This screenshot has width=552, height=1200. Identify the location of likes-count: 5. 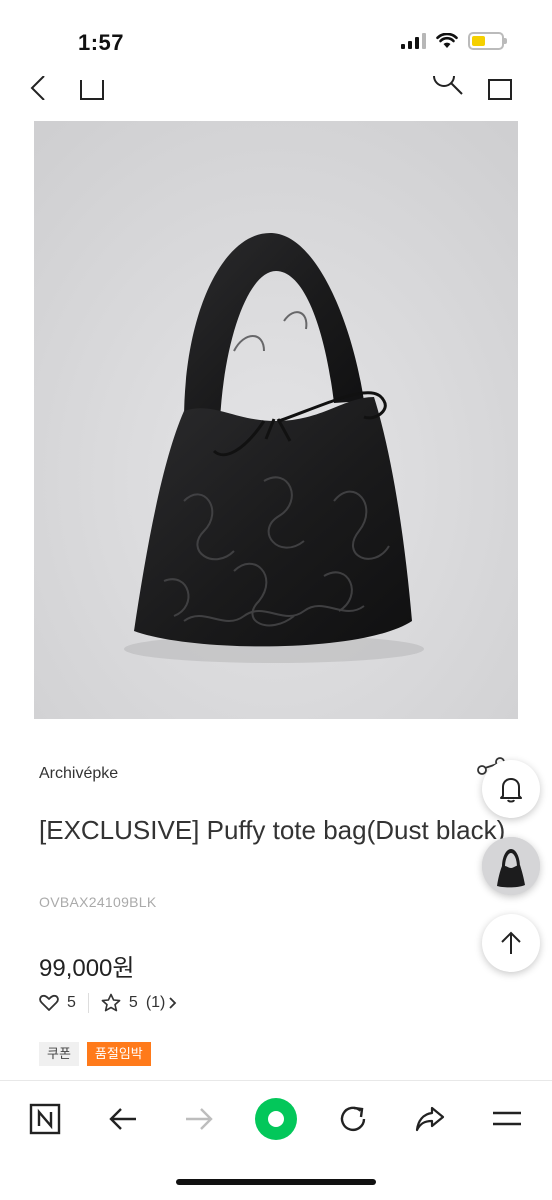
(71, 1002).